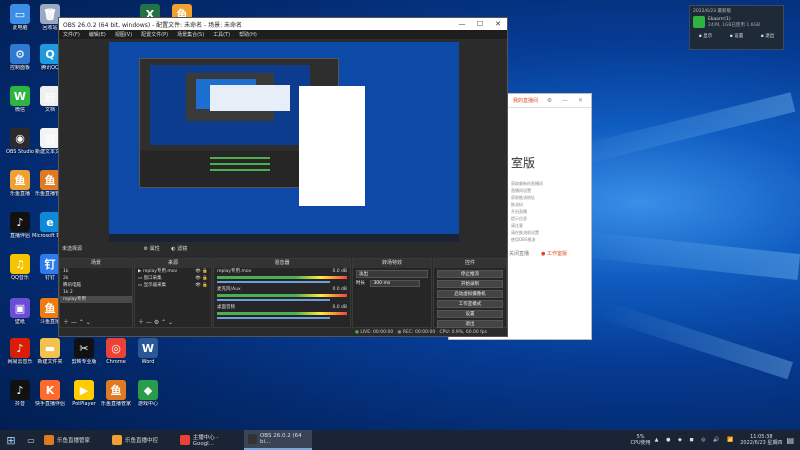 The image size is (800, 450). Describe the element at coordinates (523, 239) in the screenshot. I see `bg-text-line: 使用OBS推流` at that location.